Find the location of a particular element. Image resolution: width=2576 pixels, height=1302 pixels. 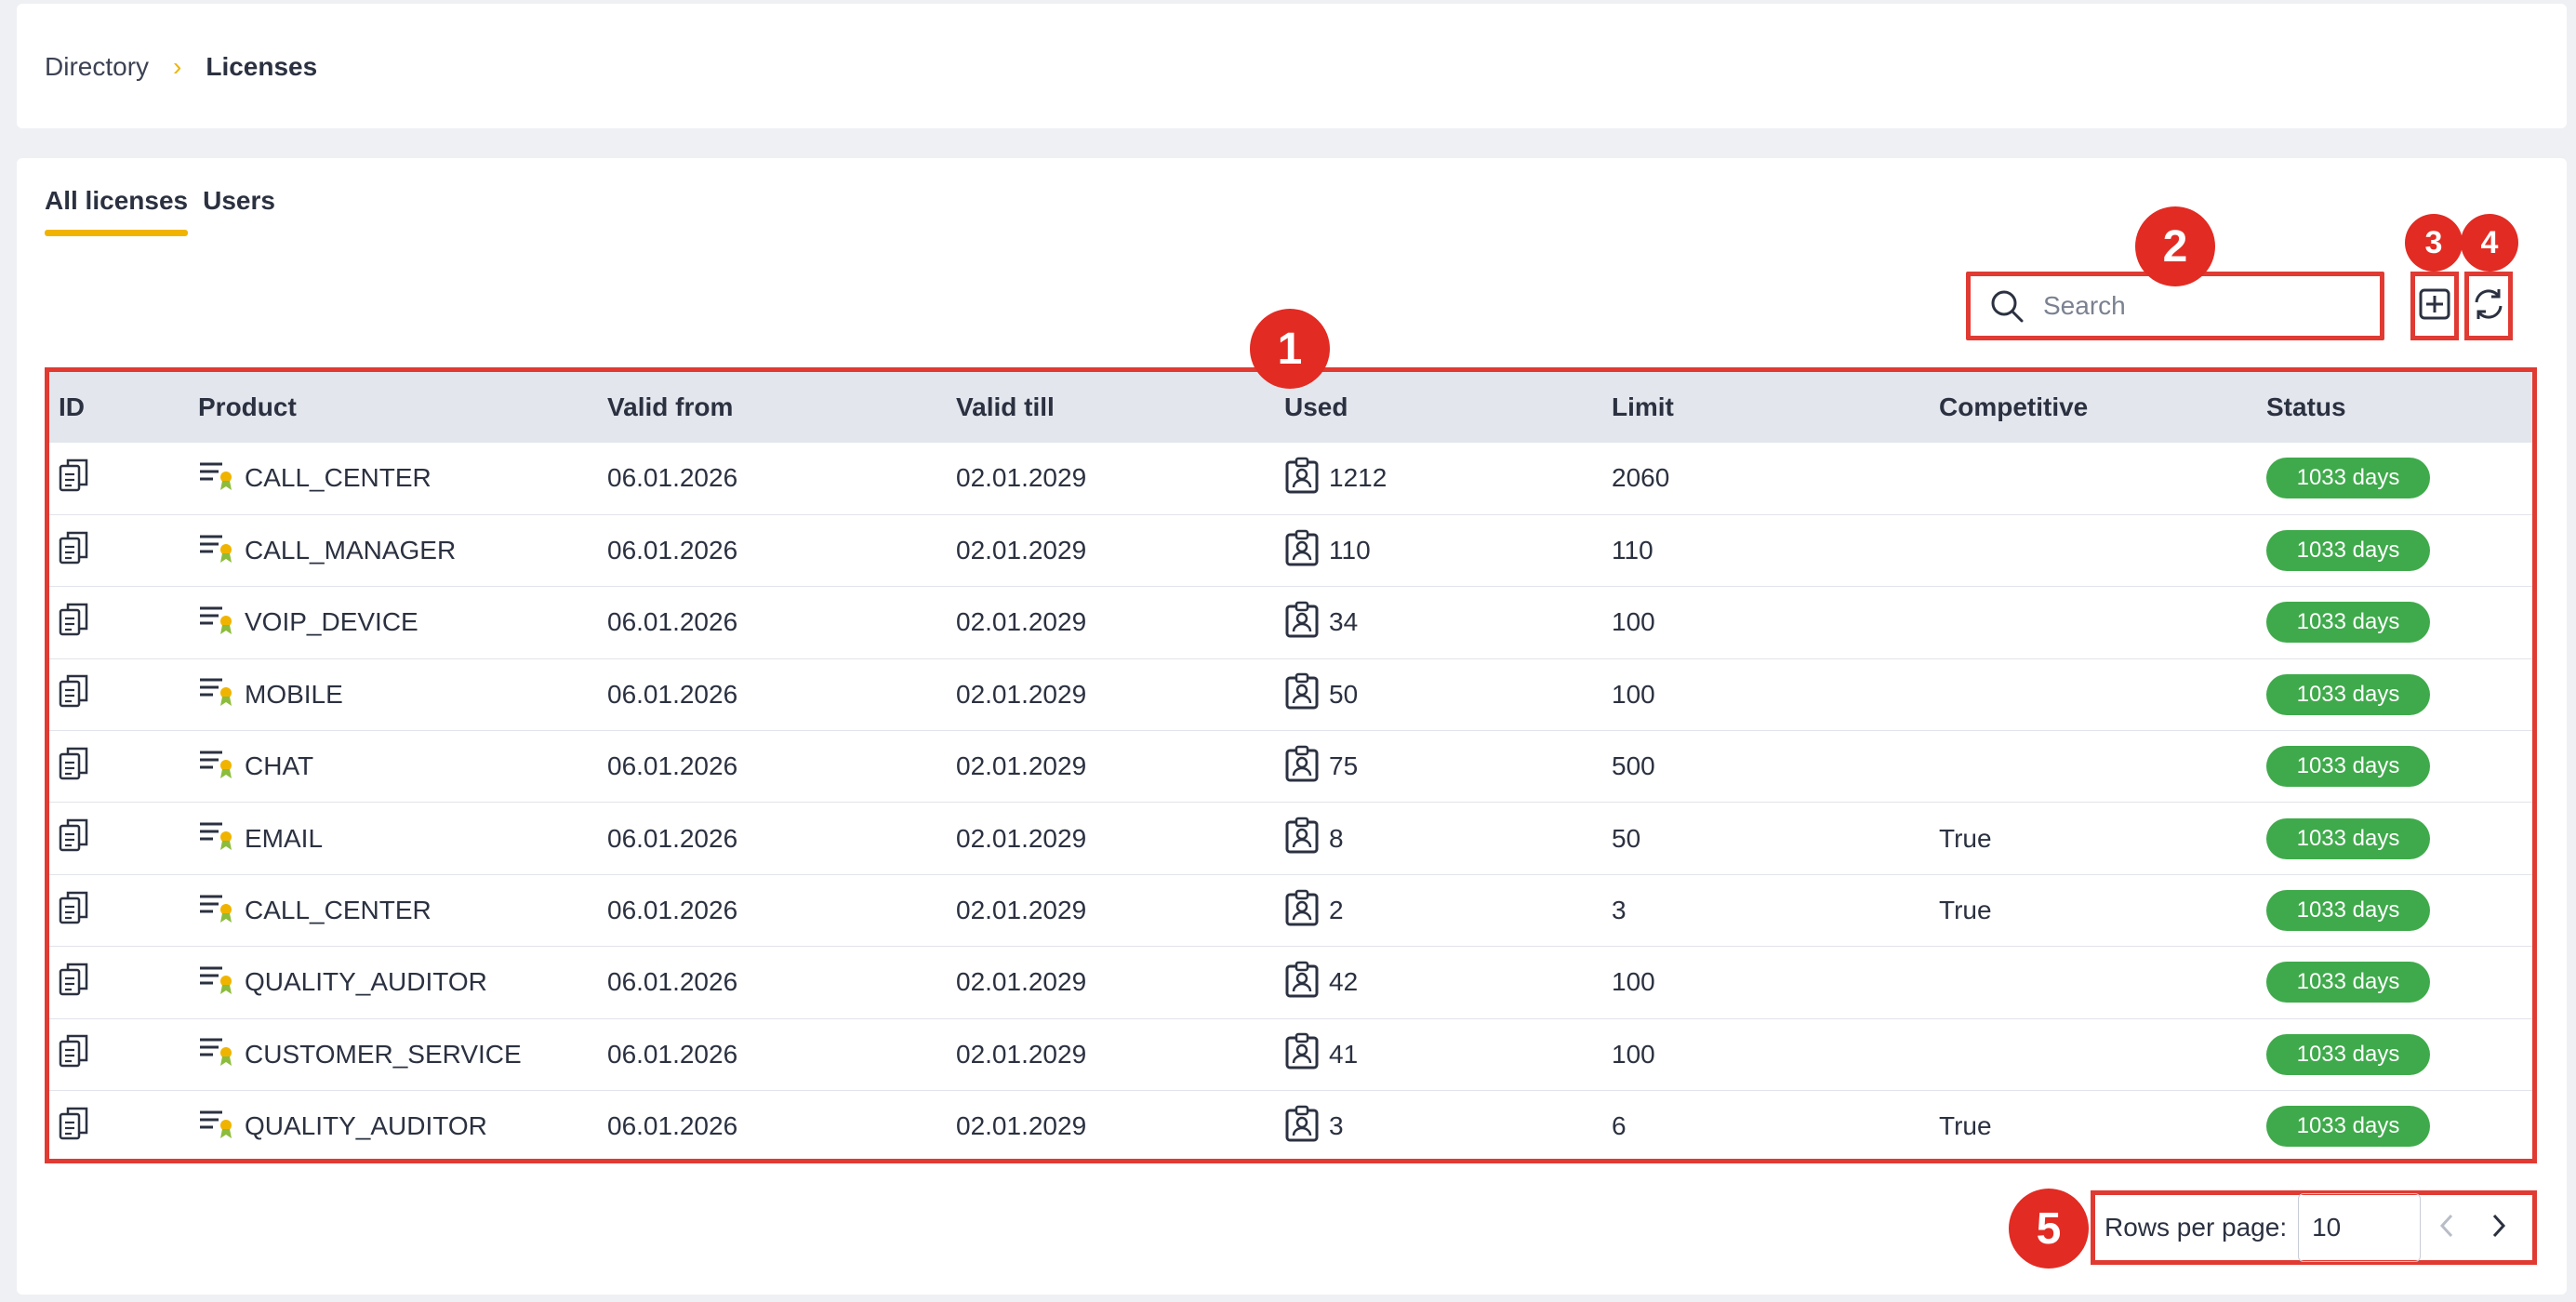

column-header-valid-till: Valid till is located at coordinates (1111, 407).